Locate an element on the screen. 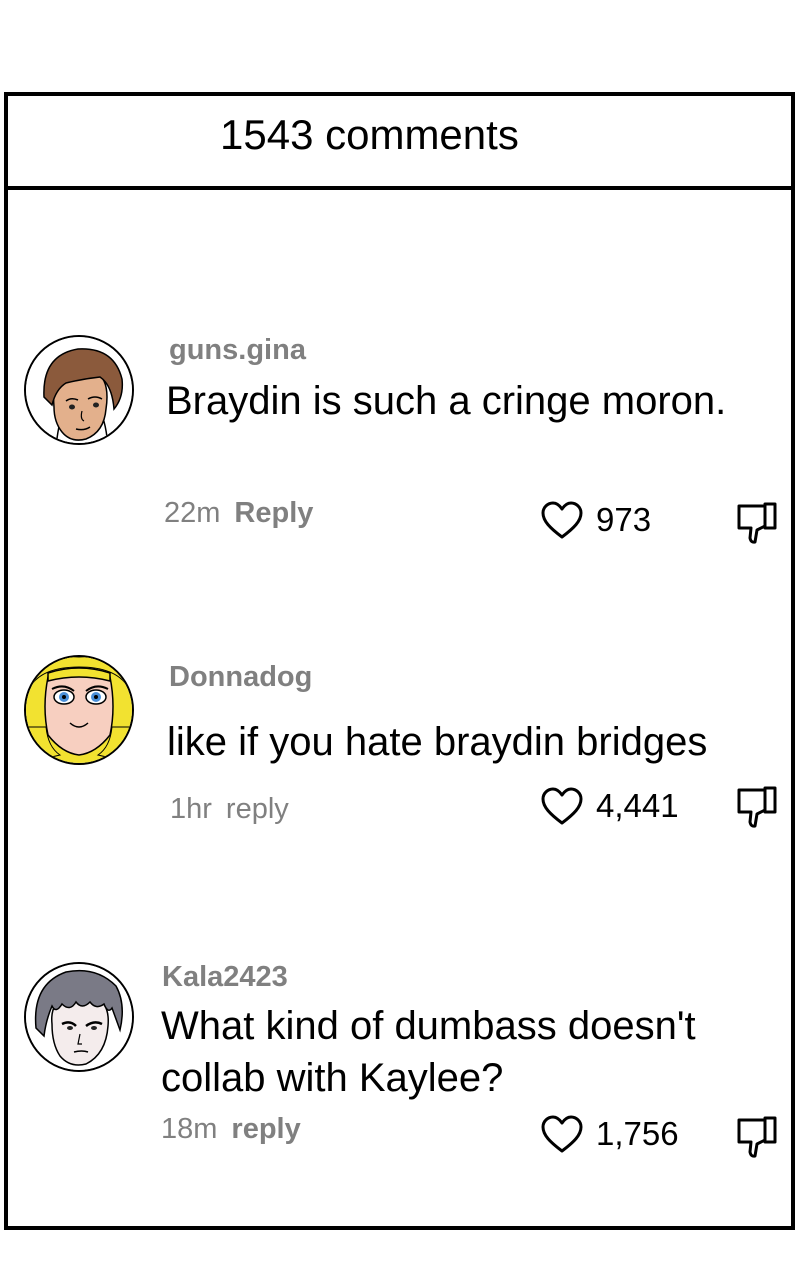 This screenshot has height=1280, width=800. like-button: 4,441 is located at coordinates (609, 806).